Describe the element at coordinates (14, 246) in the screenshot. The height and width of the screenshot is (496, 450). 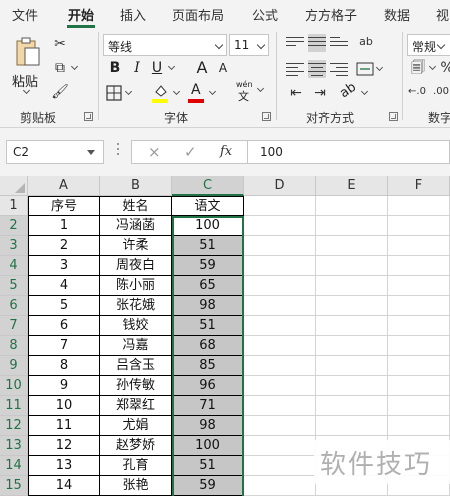
I see `row-header: 3` at that location.